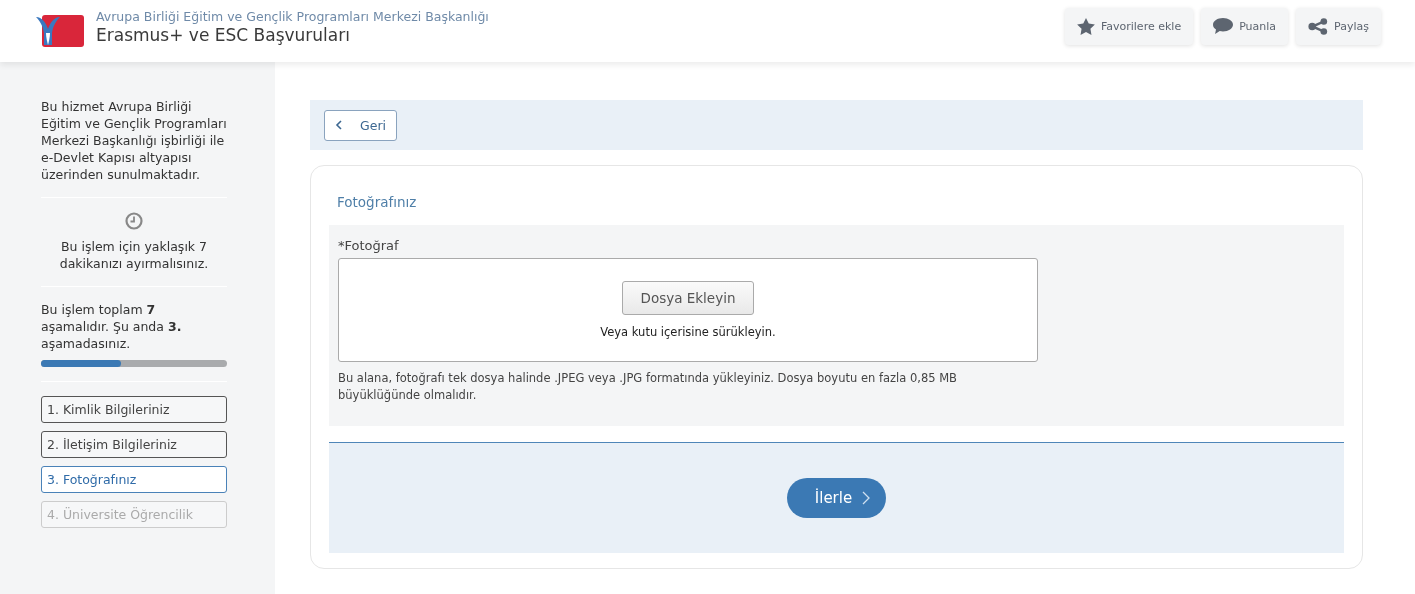 This screenshot has width=1415, height=594. I want to click on star-button: Favorilere ekle, so click(1129, 26).